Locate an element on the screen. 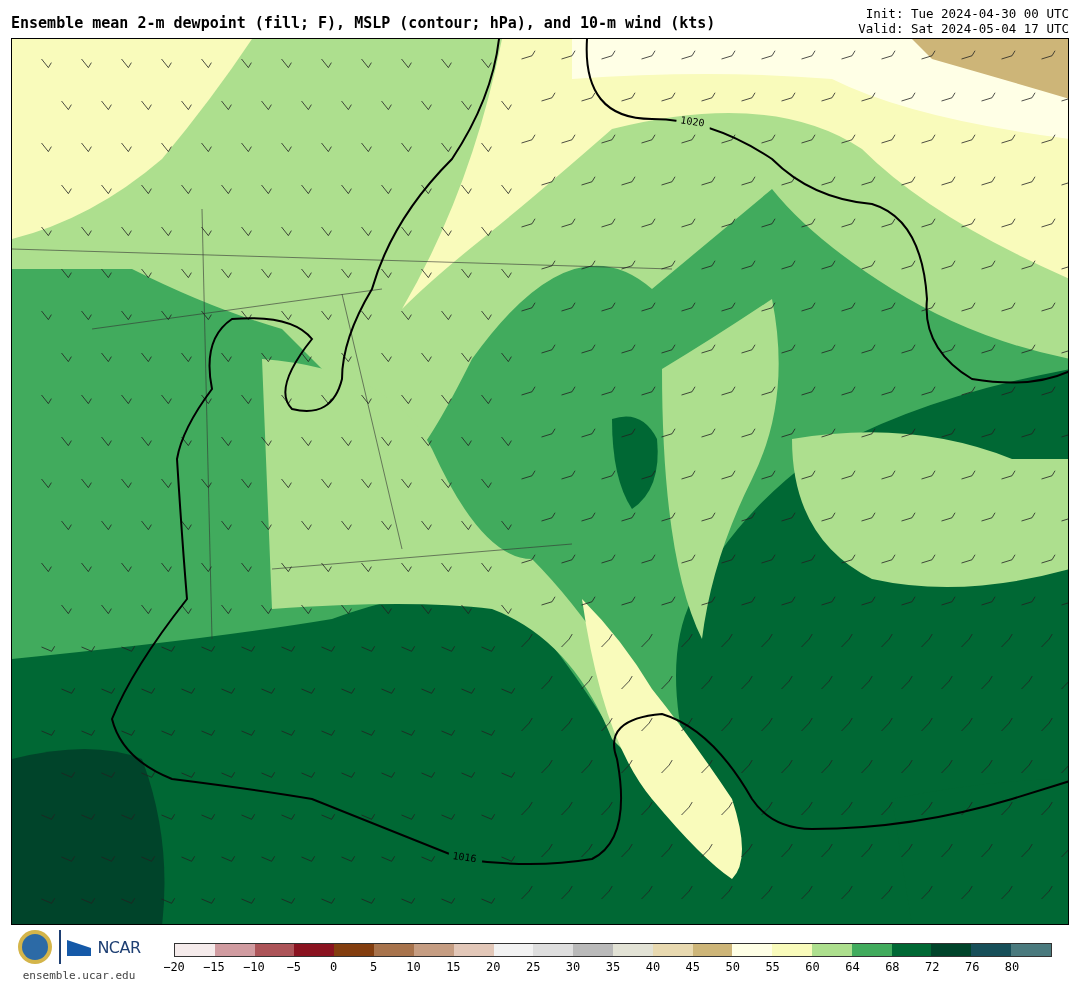  colorbar-tick-label: −10 is located at coordinates (253, 967).